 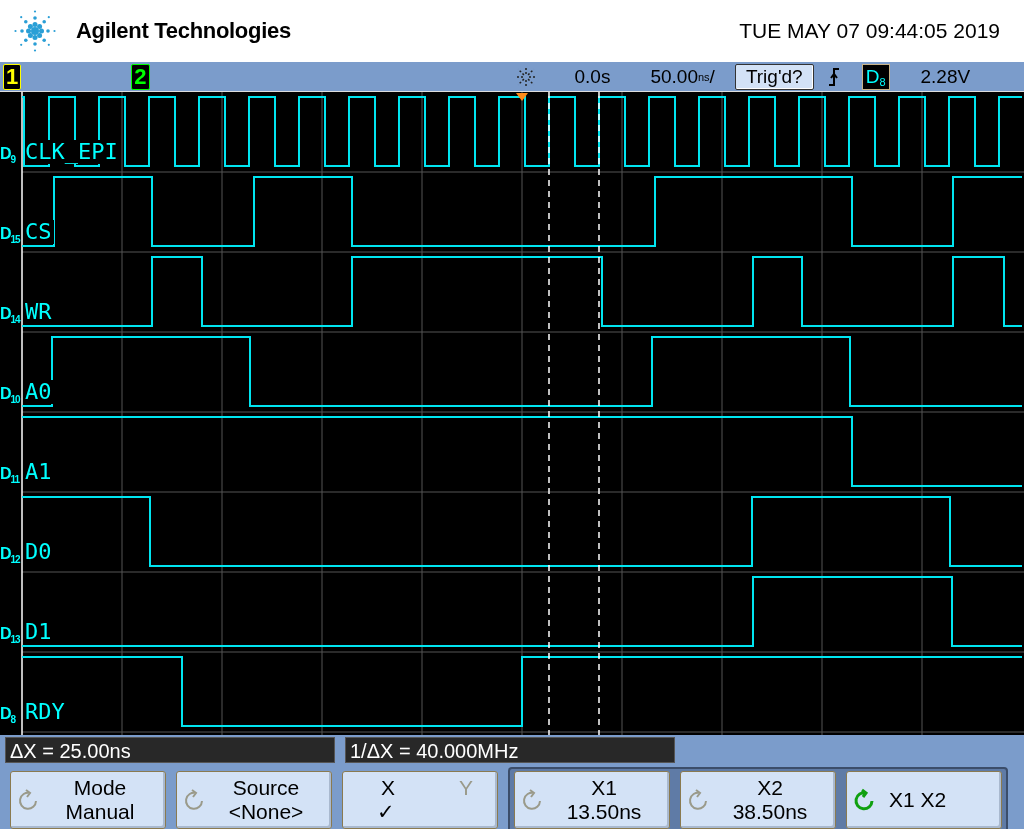 What do you see at coordinates (10, 235) in the screenshot?
I see `channel-number: D$_{15}$` at bounding box center [10, 235].